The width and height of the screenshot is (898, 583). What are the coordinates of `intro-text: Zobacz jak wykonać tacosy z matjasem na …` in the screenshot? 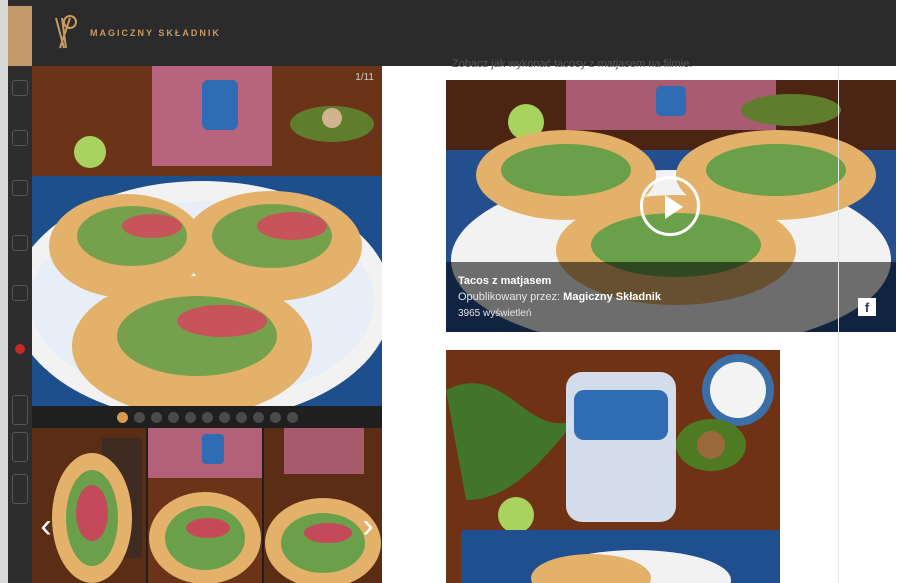 It's located at (572, 64).